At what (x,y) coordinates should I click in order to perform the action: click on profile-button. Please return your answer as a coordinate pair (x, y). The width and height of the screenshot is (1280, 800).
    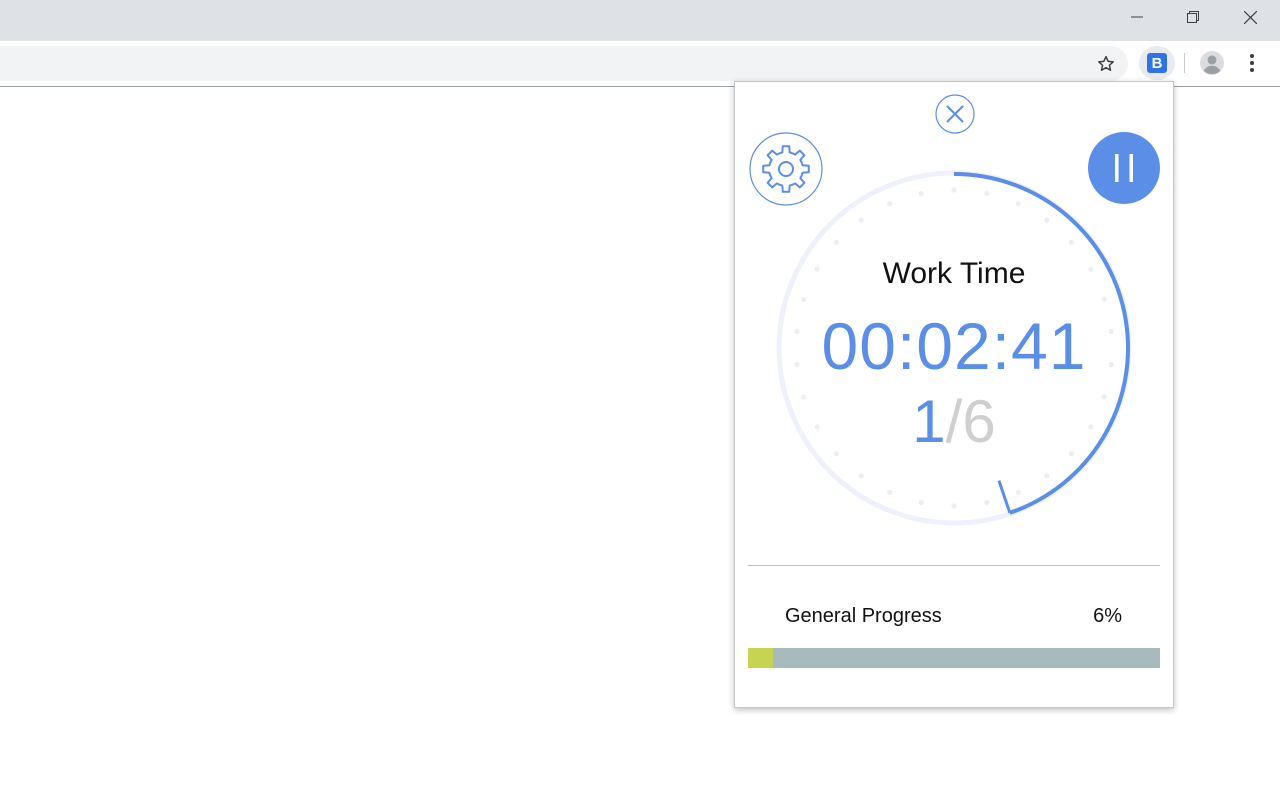
    Looking at the image, I should click on (1212, 63).